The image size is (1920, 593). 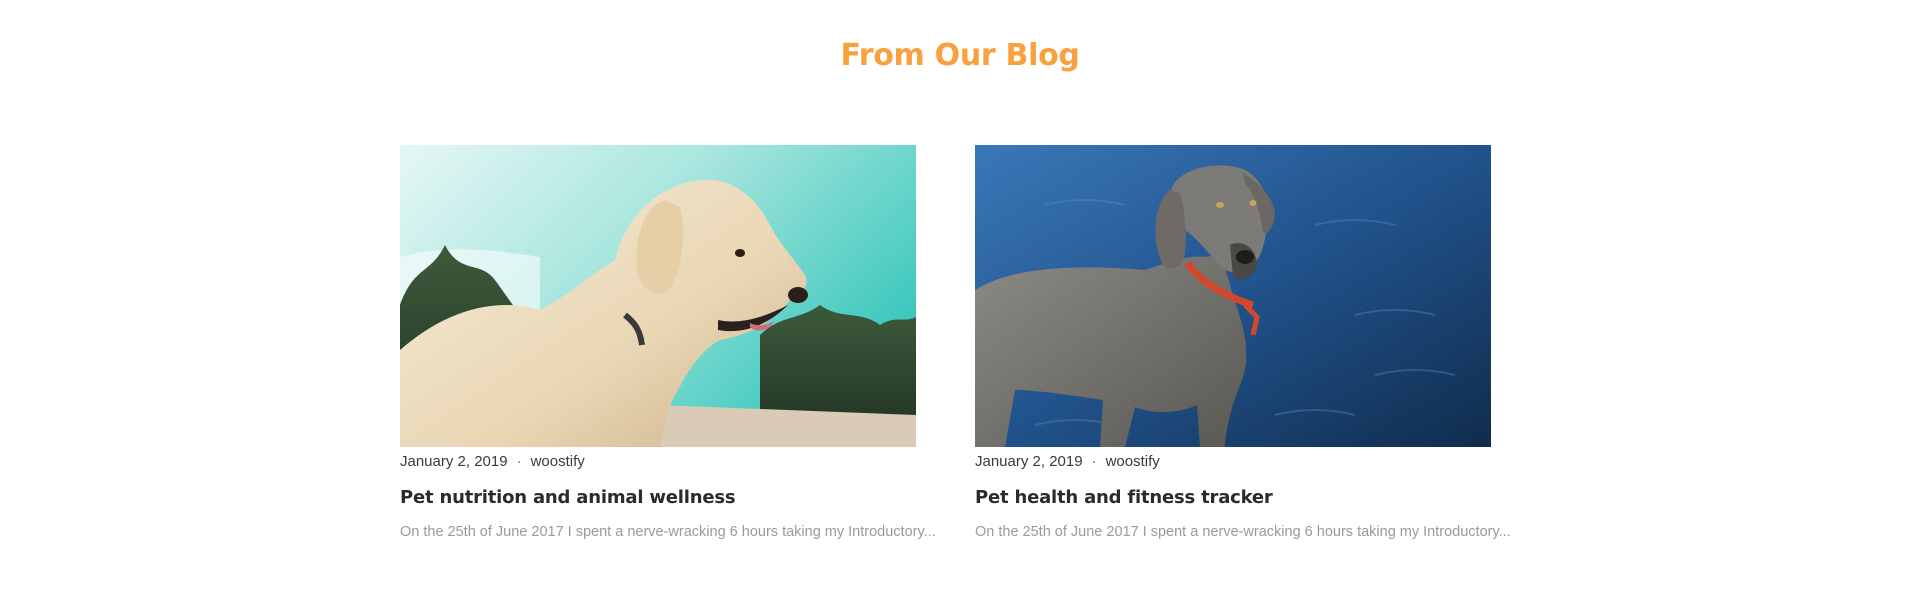 What do you see at coordinates (660, 498) in the screenshot?
I see `post-title-link: Pet nutrition and animal wellness` at bounding box center [660, 498].